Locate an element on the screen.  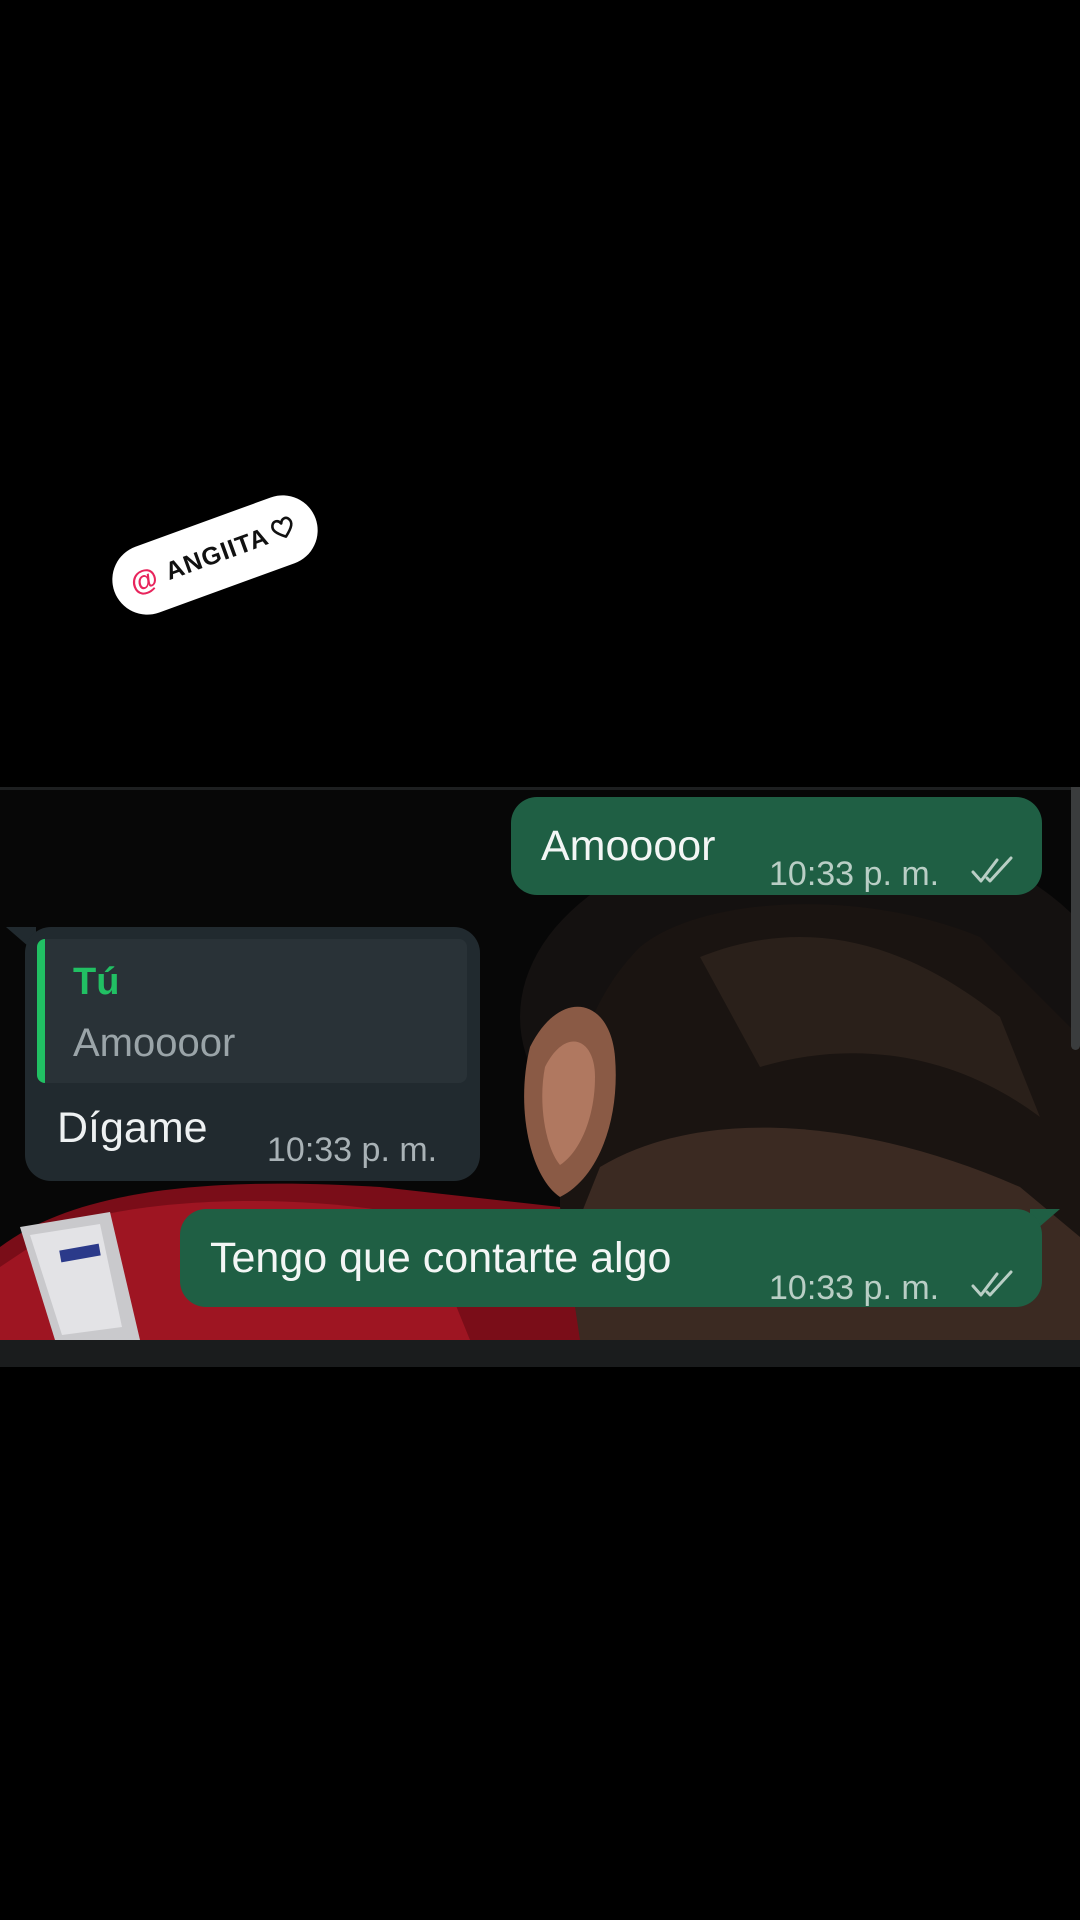
message-text: Tengo que contarte algo is located at coordinates (441, 1258).